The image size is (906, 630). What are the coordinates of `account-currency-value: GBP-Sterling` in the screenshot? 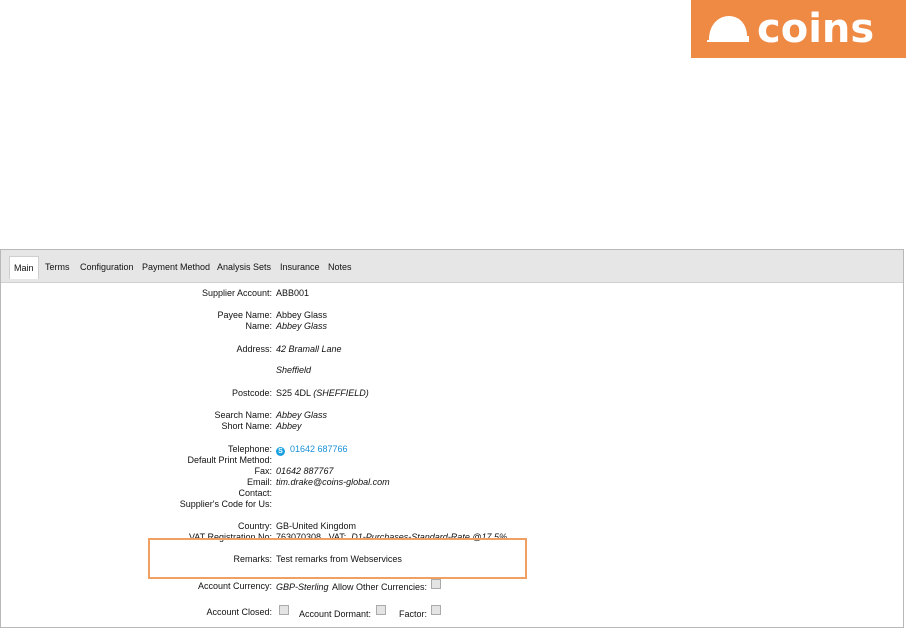 It's located at (302, 587).